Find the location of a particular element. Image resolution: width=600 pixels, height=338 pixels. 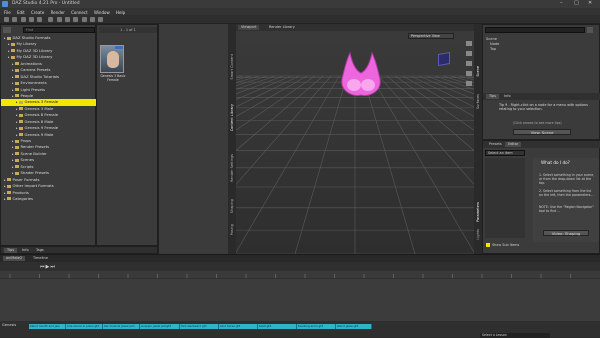

animation-clip: twist gt3 is located at coordinates (277, 326).